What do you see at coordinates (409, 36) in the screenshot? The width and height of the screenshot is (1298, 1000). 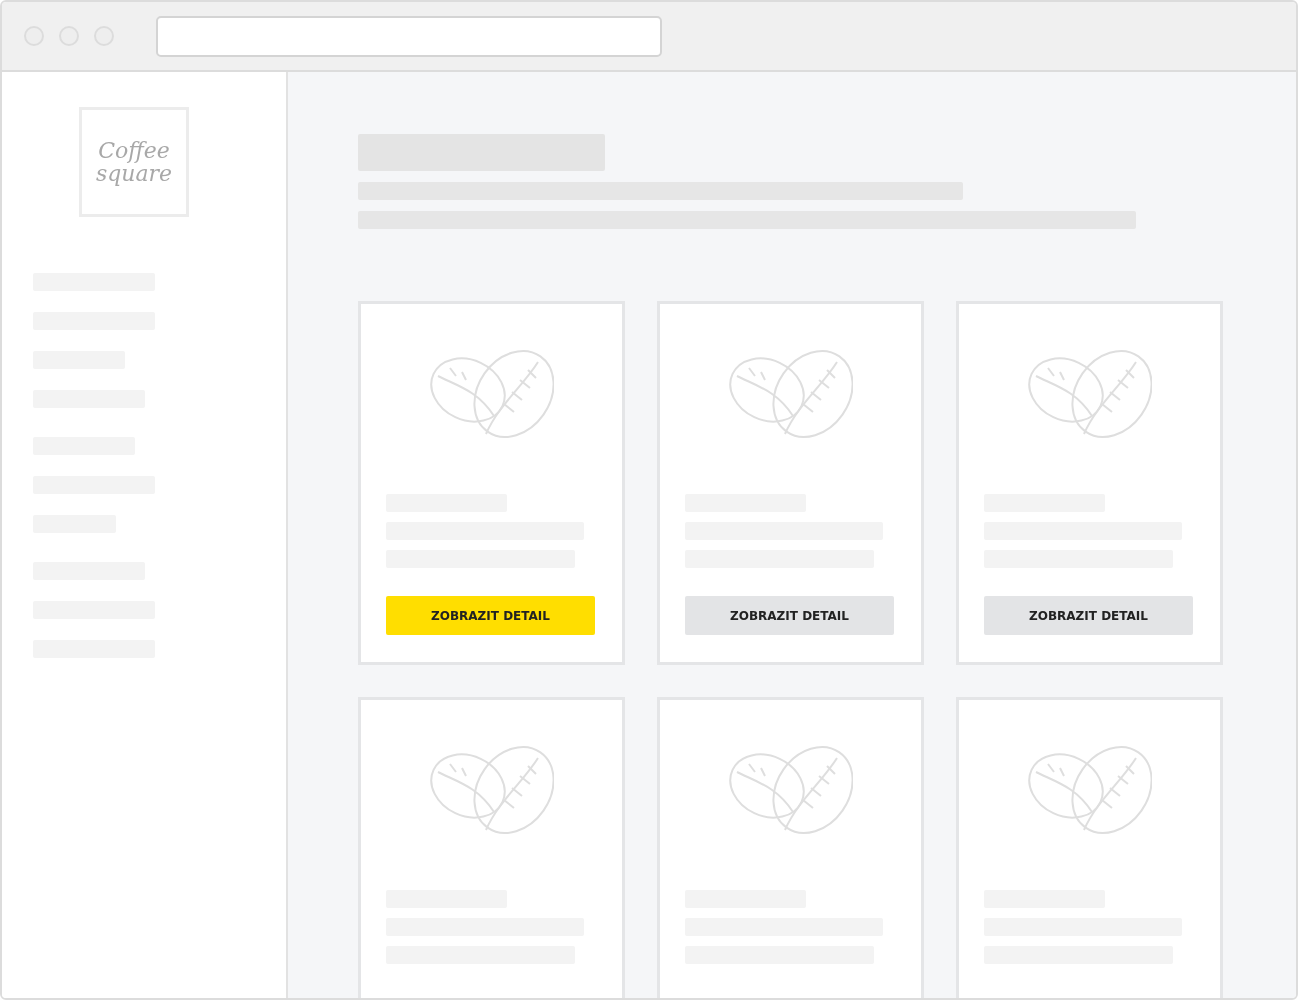 I see `address-field` at bounding box center [409, 36].